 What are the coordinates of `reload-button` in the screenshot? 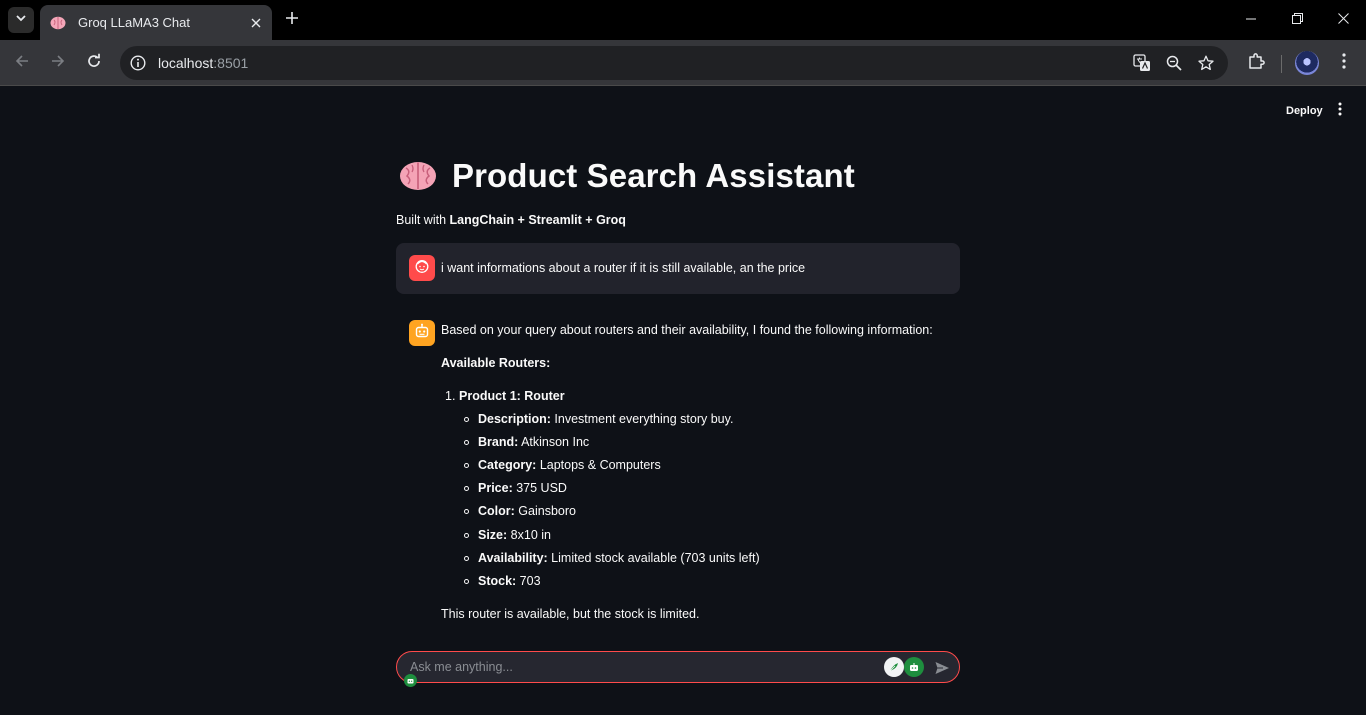 It's located at (94, 63).